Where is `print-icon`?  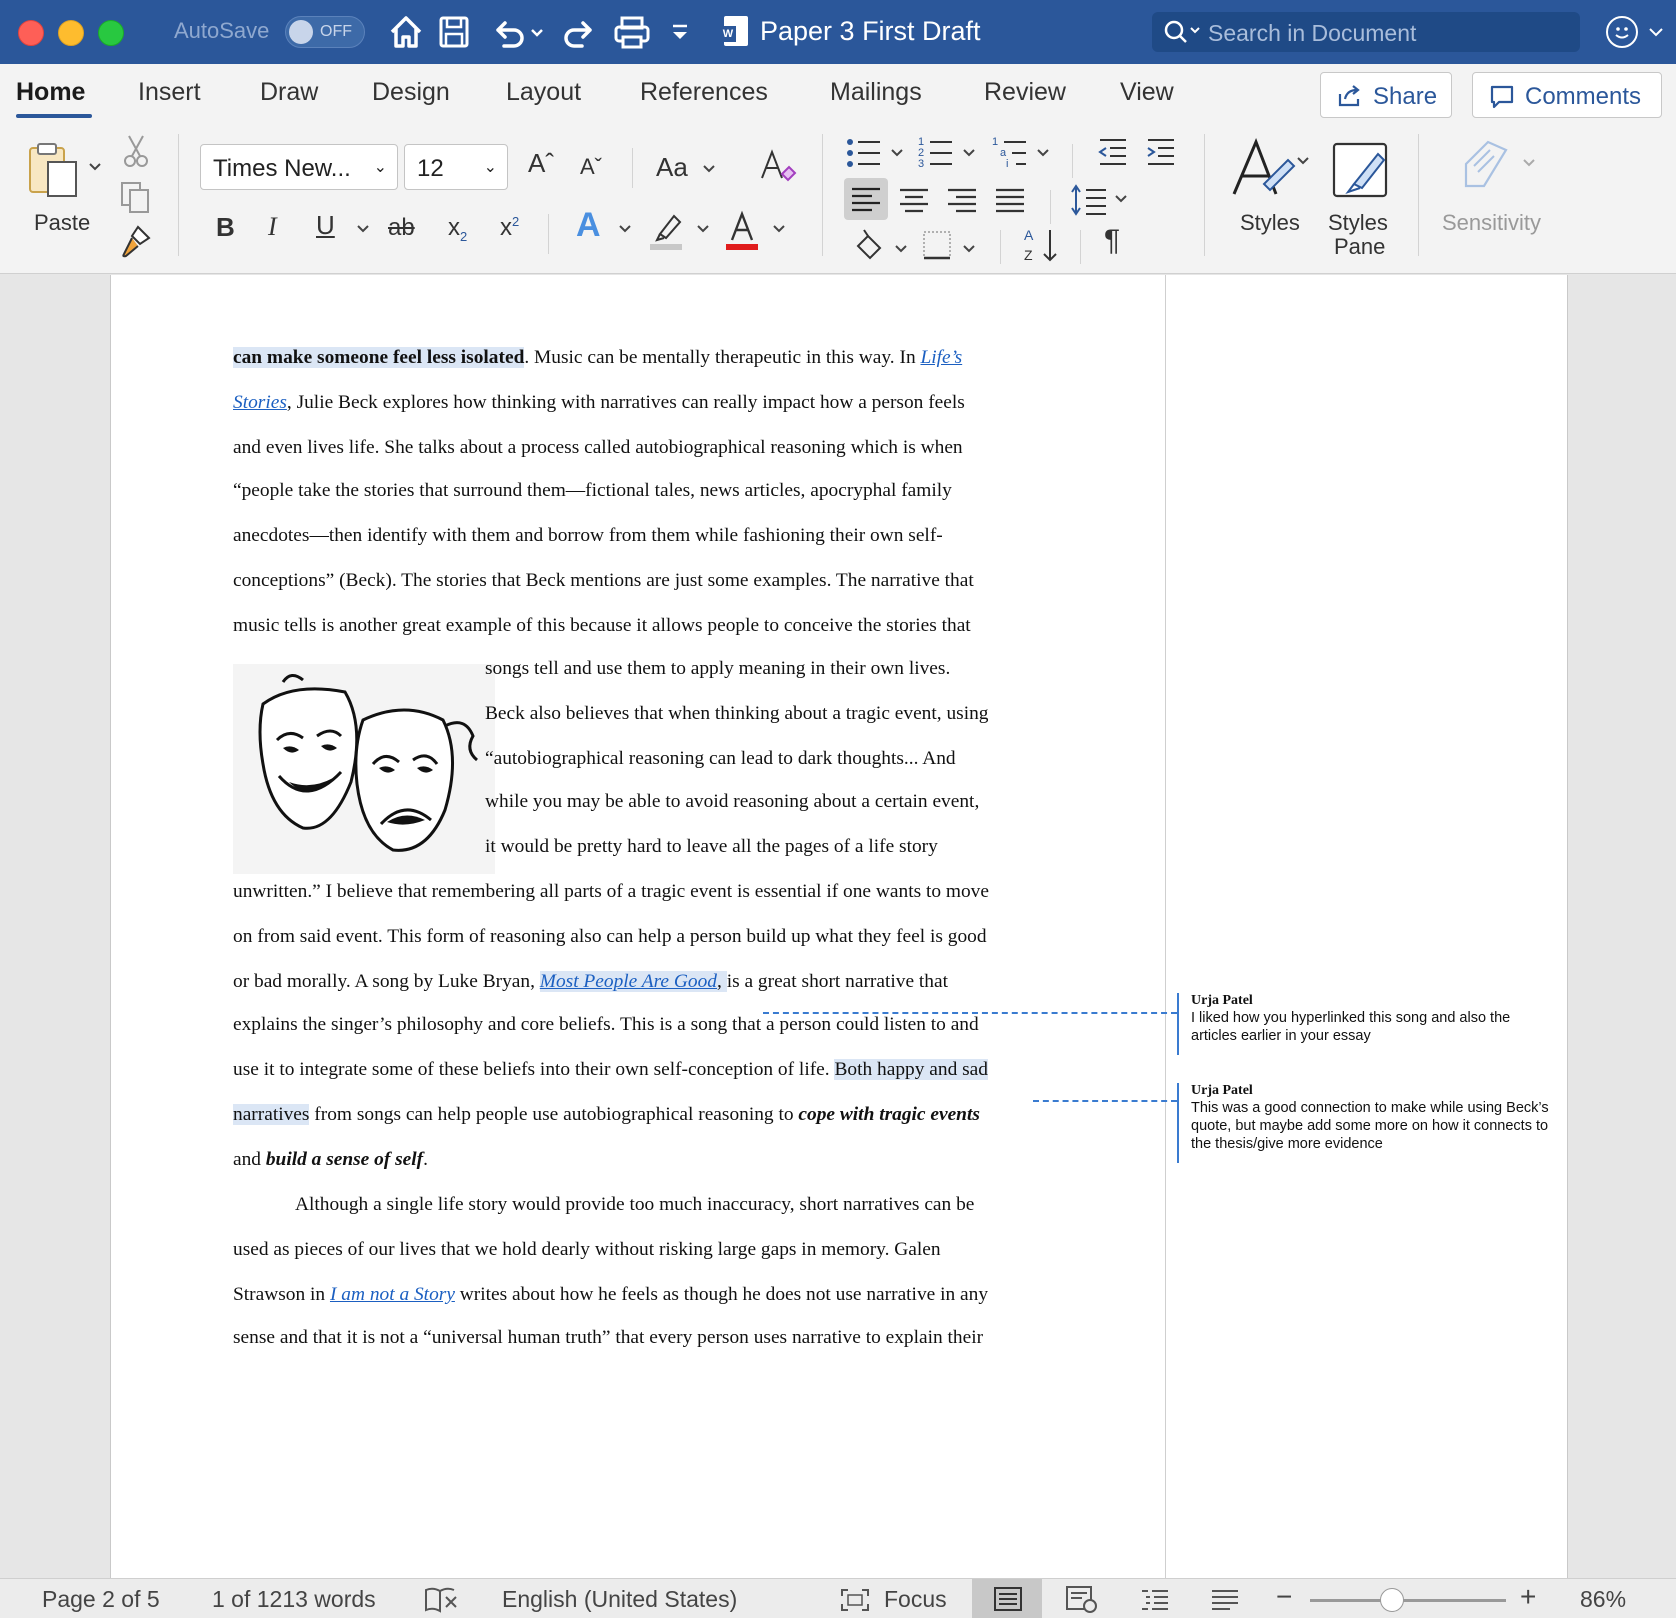
print-icon is located at coordinates (632, 32).